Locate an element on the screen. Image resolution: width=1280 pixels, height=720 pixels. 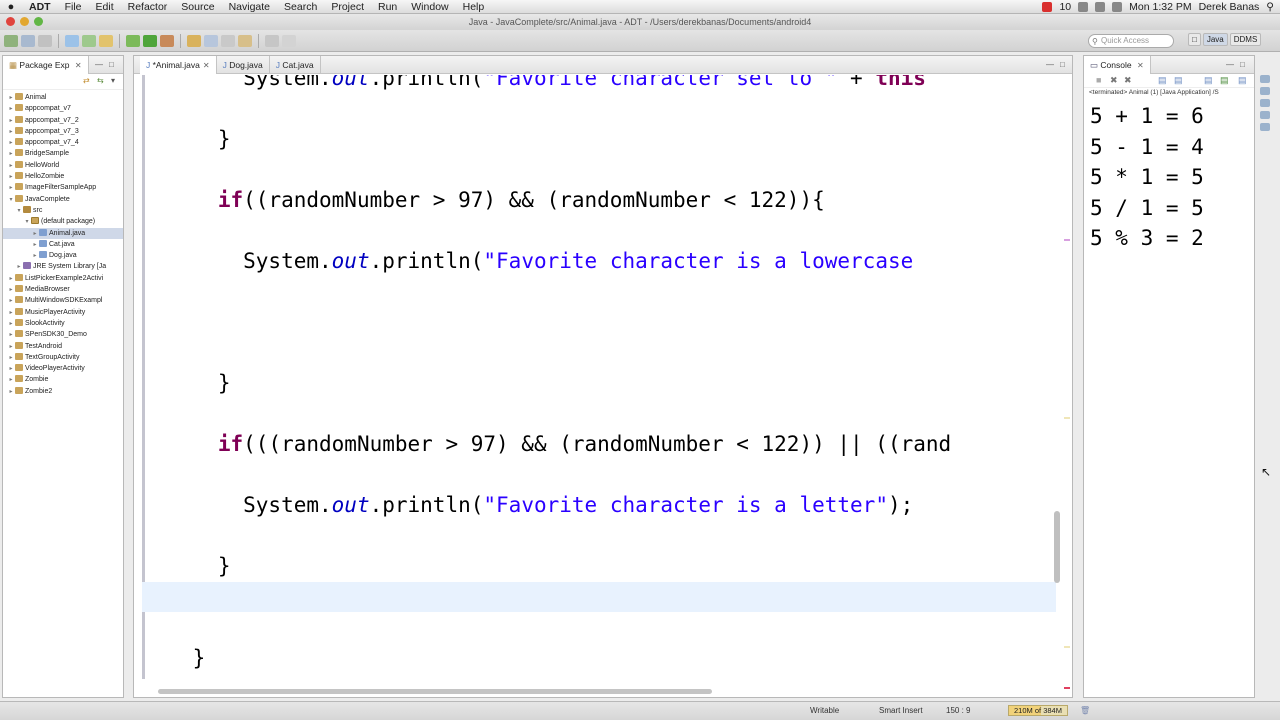
tree-item: ▸ MusicPlayerActivity is located at coordinates (63, 312).